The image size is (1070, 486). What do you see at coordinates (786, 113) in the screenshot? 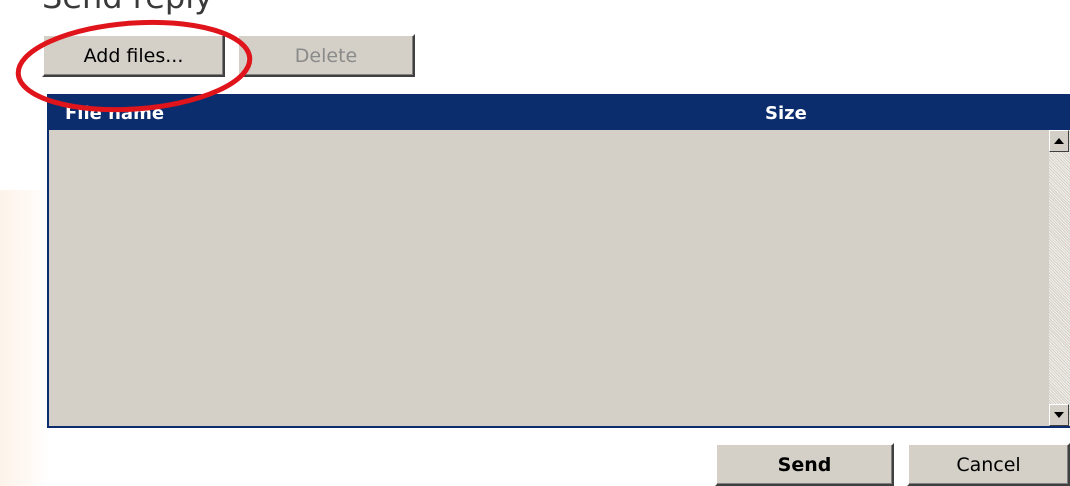
I see `column-header-size: Size` at bounding box center [786, 113].